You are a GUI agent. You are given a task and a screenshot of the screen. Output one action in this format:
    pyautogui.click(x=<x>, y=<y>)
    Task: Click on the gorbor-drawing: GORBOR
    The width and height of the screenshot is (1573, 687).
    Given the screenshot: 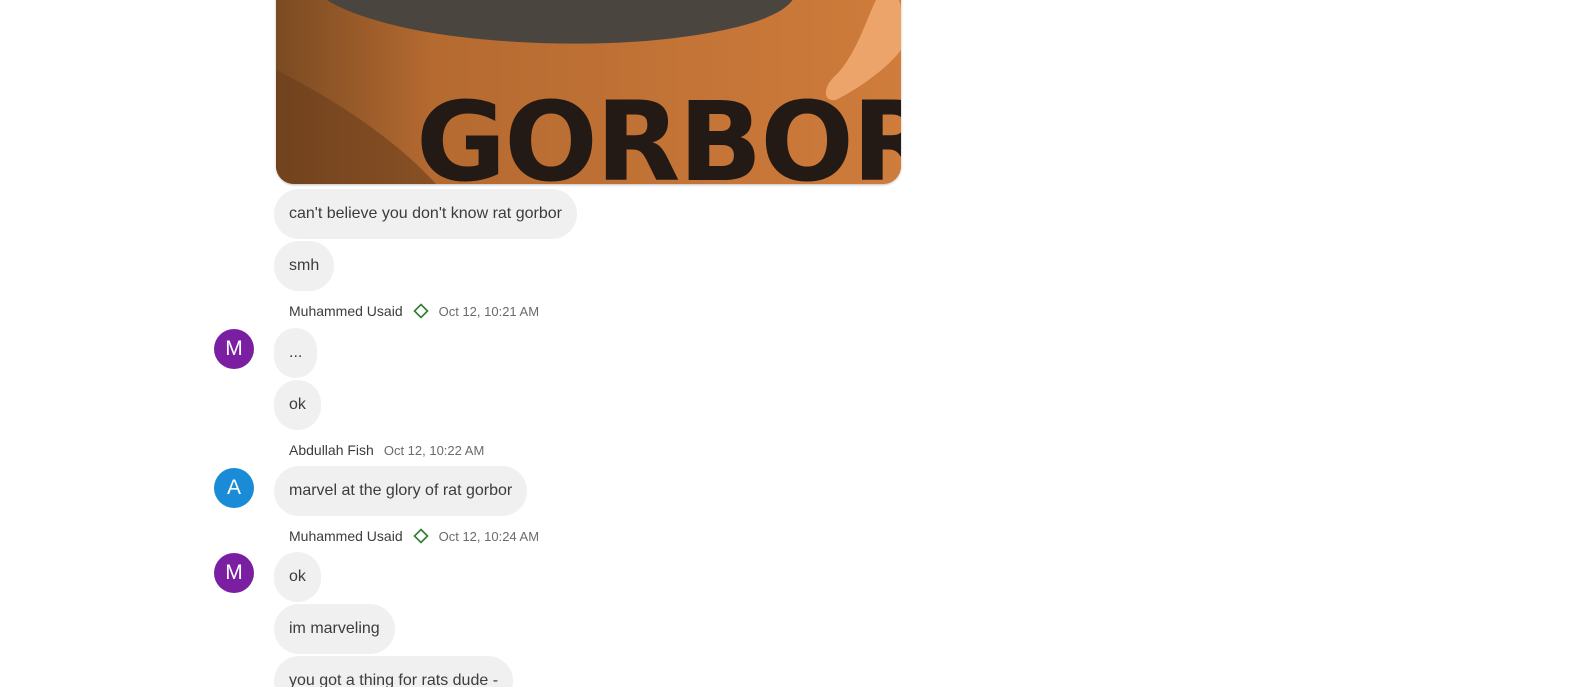 What is the action you would take?
    pyautogui.click(x=588, y=92)
    